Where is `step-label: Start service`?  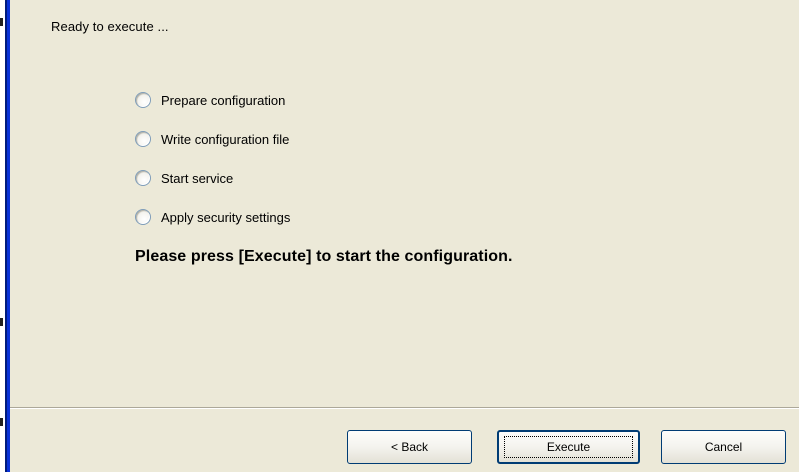
step-label: Start service is located at coordinates (197, 178).